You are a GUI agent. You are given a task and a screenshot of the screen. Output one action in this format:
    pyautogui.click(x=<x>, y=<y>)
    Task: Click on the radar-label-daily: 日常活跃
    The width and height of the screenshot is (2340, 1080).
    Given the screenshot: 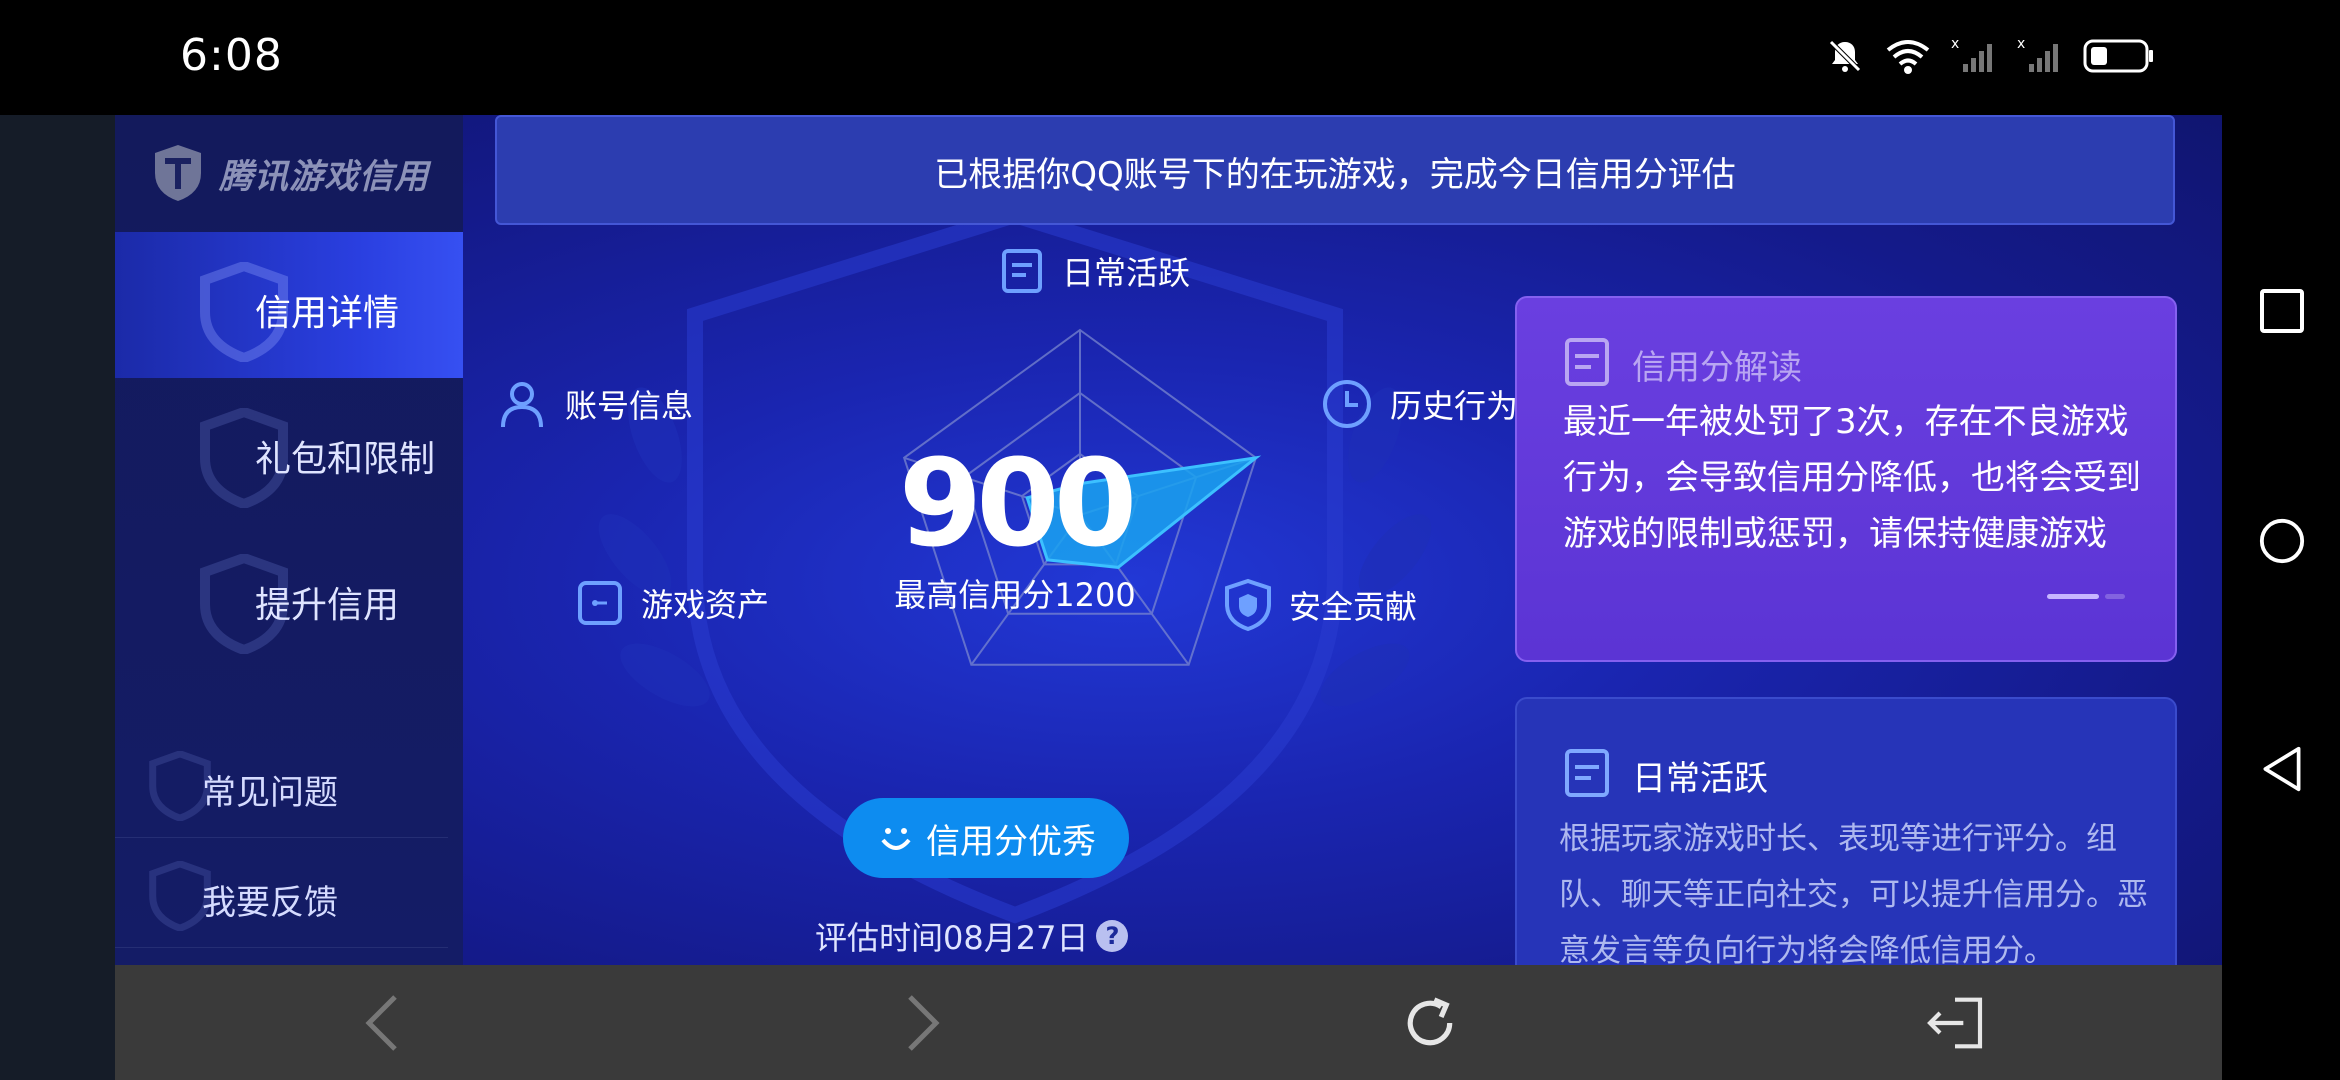 What is the action you would take?
    pyautogui.click(x=1094, y=271)
    